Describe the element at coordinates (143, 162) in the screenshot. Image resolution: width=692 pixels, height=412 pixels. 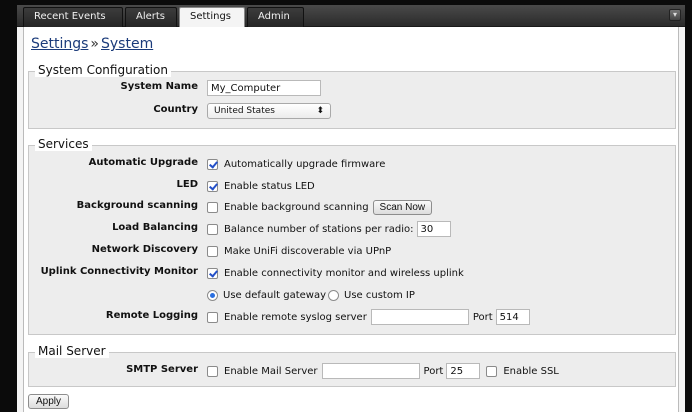
I see `automatic-upgrade-label: Automatic Upgrade` at that location.